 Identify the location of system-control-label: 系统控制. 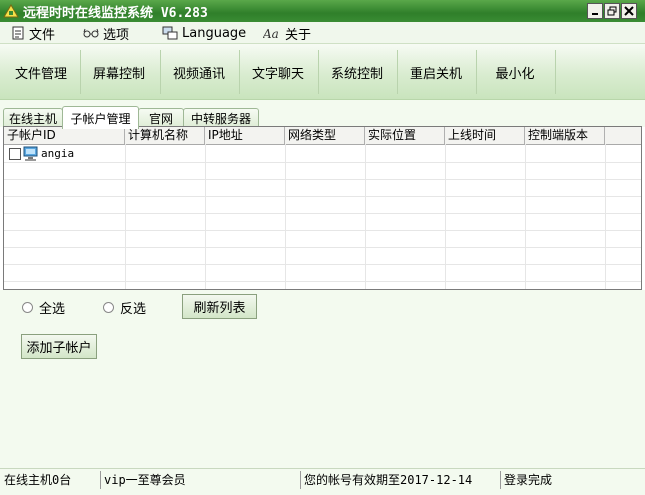
(356, 74).